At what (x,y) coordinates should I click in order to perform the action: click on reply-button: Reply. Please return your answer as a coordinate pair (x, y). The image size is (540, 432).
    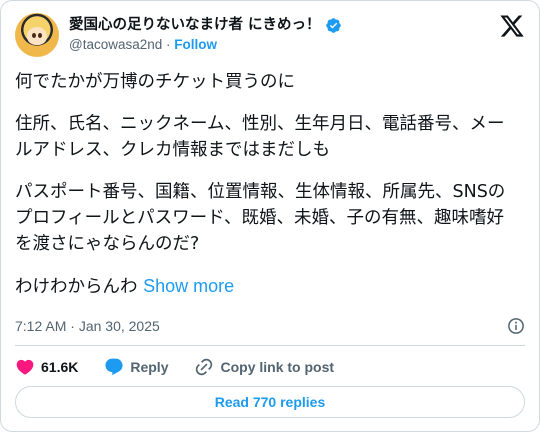
    Looking at the image, I should click on (136, 367).